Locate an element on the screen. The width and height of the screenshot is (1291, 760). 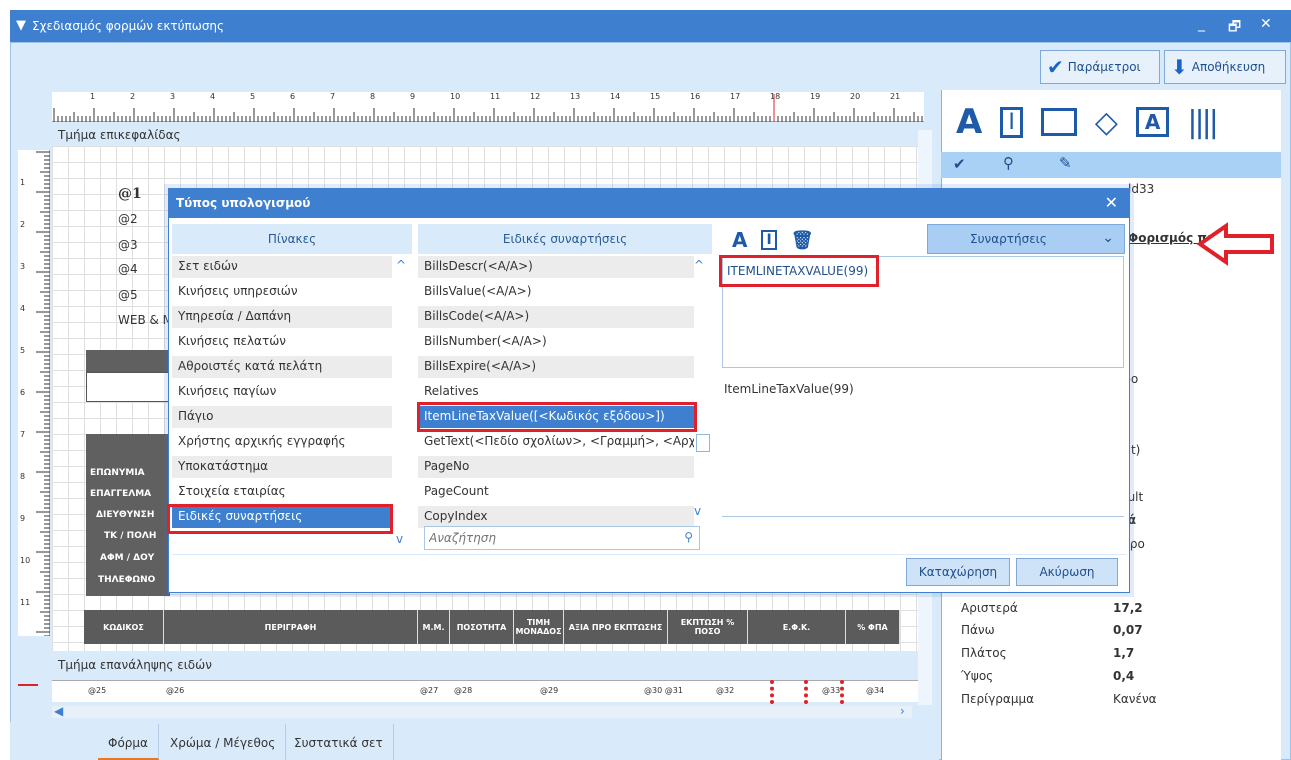
field-34: @34 is located at coordinates (875, 690).